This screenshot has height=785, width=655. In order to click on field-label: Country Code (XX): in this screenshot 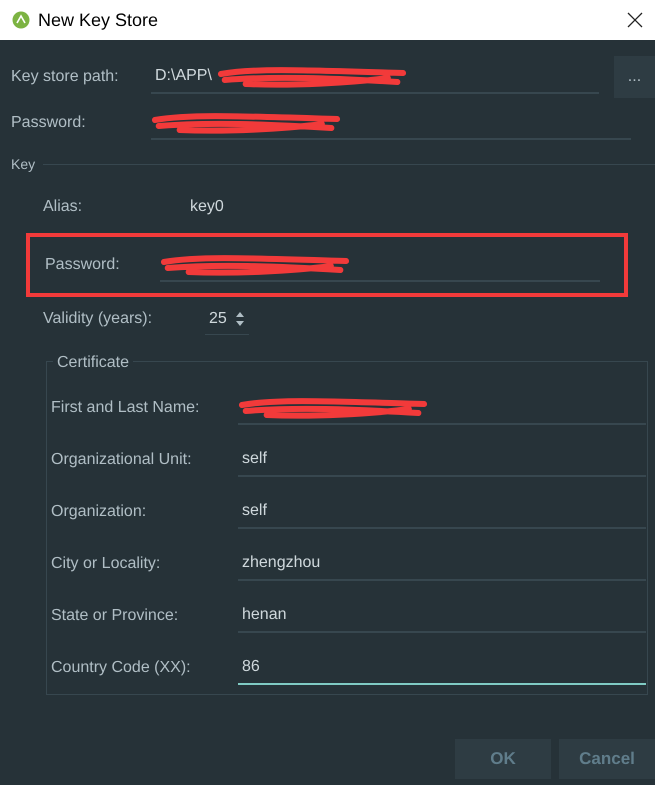, I will do `click(121, 668)`.